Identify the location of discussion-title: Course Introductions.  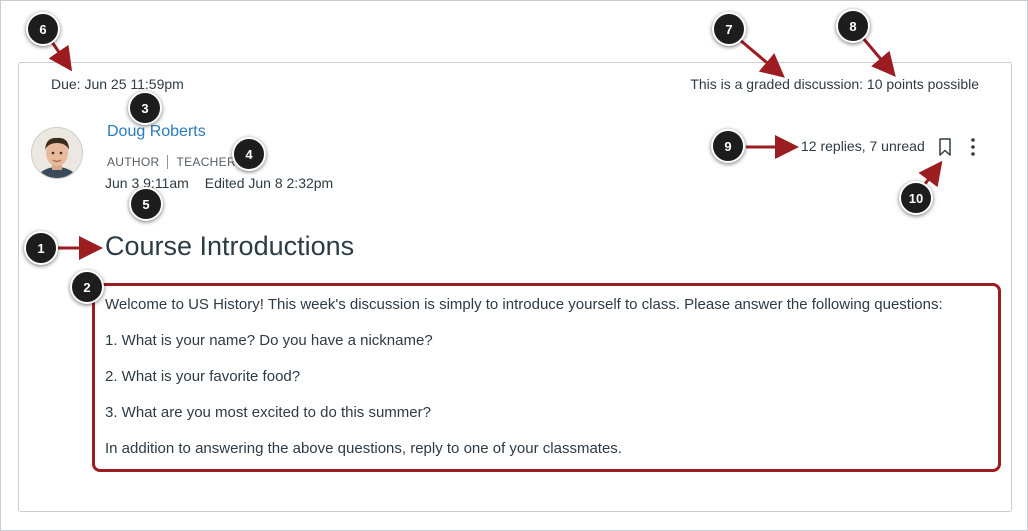
(230, 246).